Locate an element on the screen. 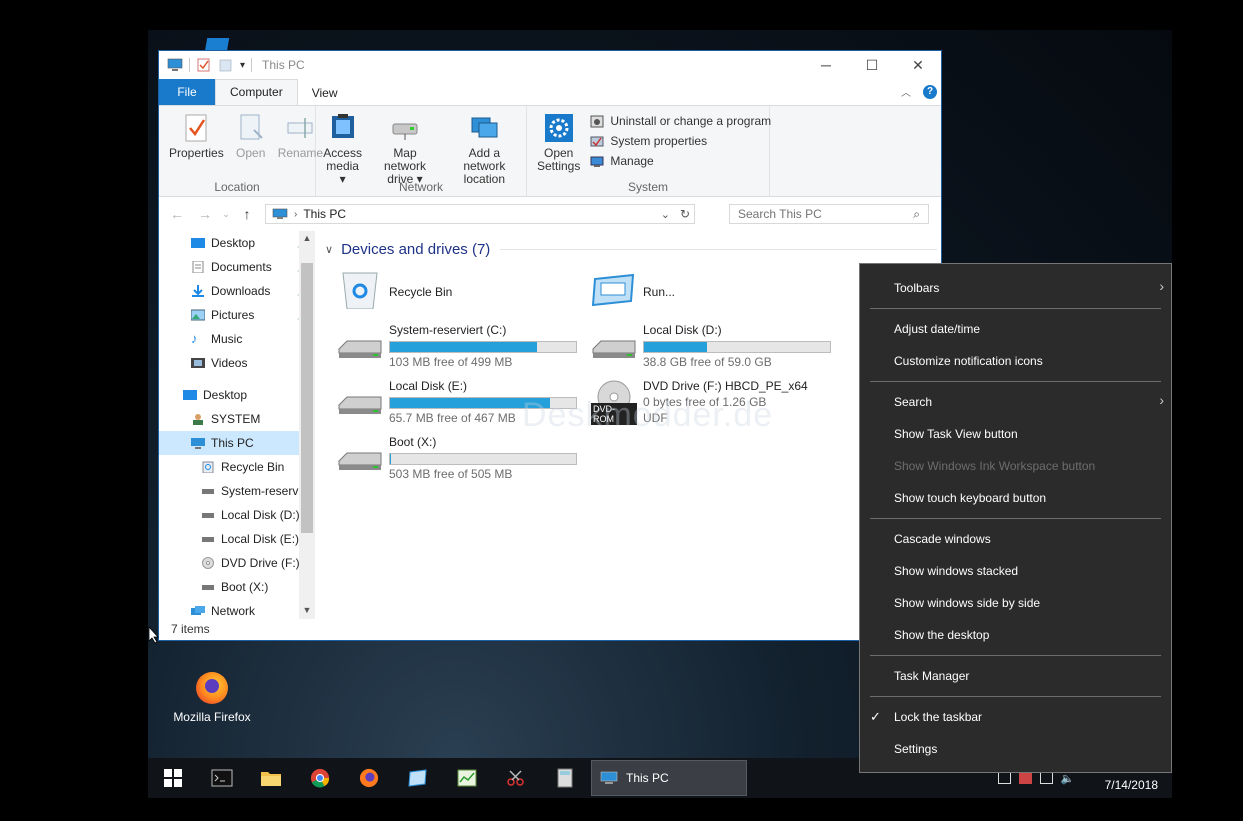 This screenshot has height=821, width=1243. nav-item-desktop-quick: Desktop 📌 is located at coordinates (237, 243).